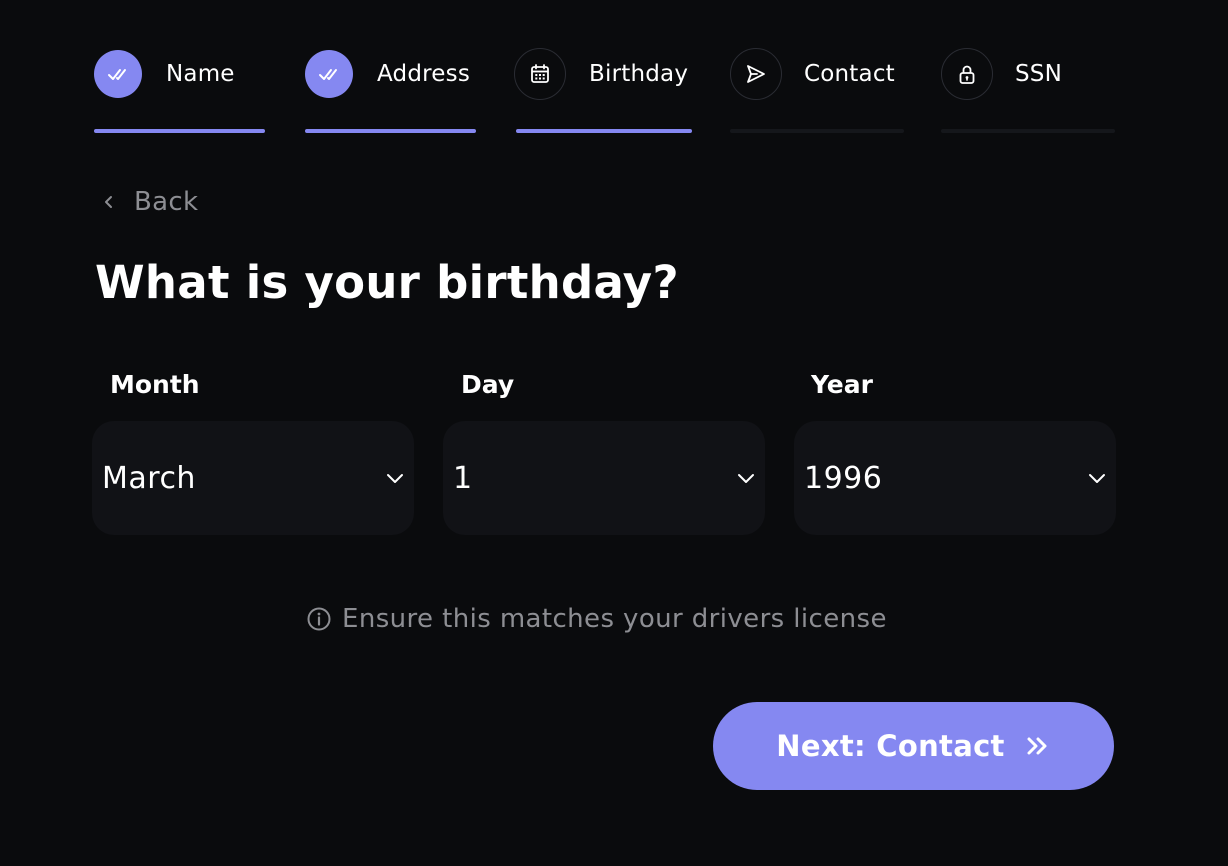 Image resolution: width=1228 pixels, height=866 pixels. I want to click on step-birthday-progress-bar, so click(604, 131).